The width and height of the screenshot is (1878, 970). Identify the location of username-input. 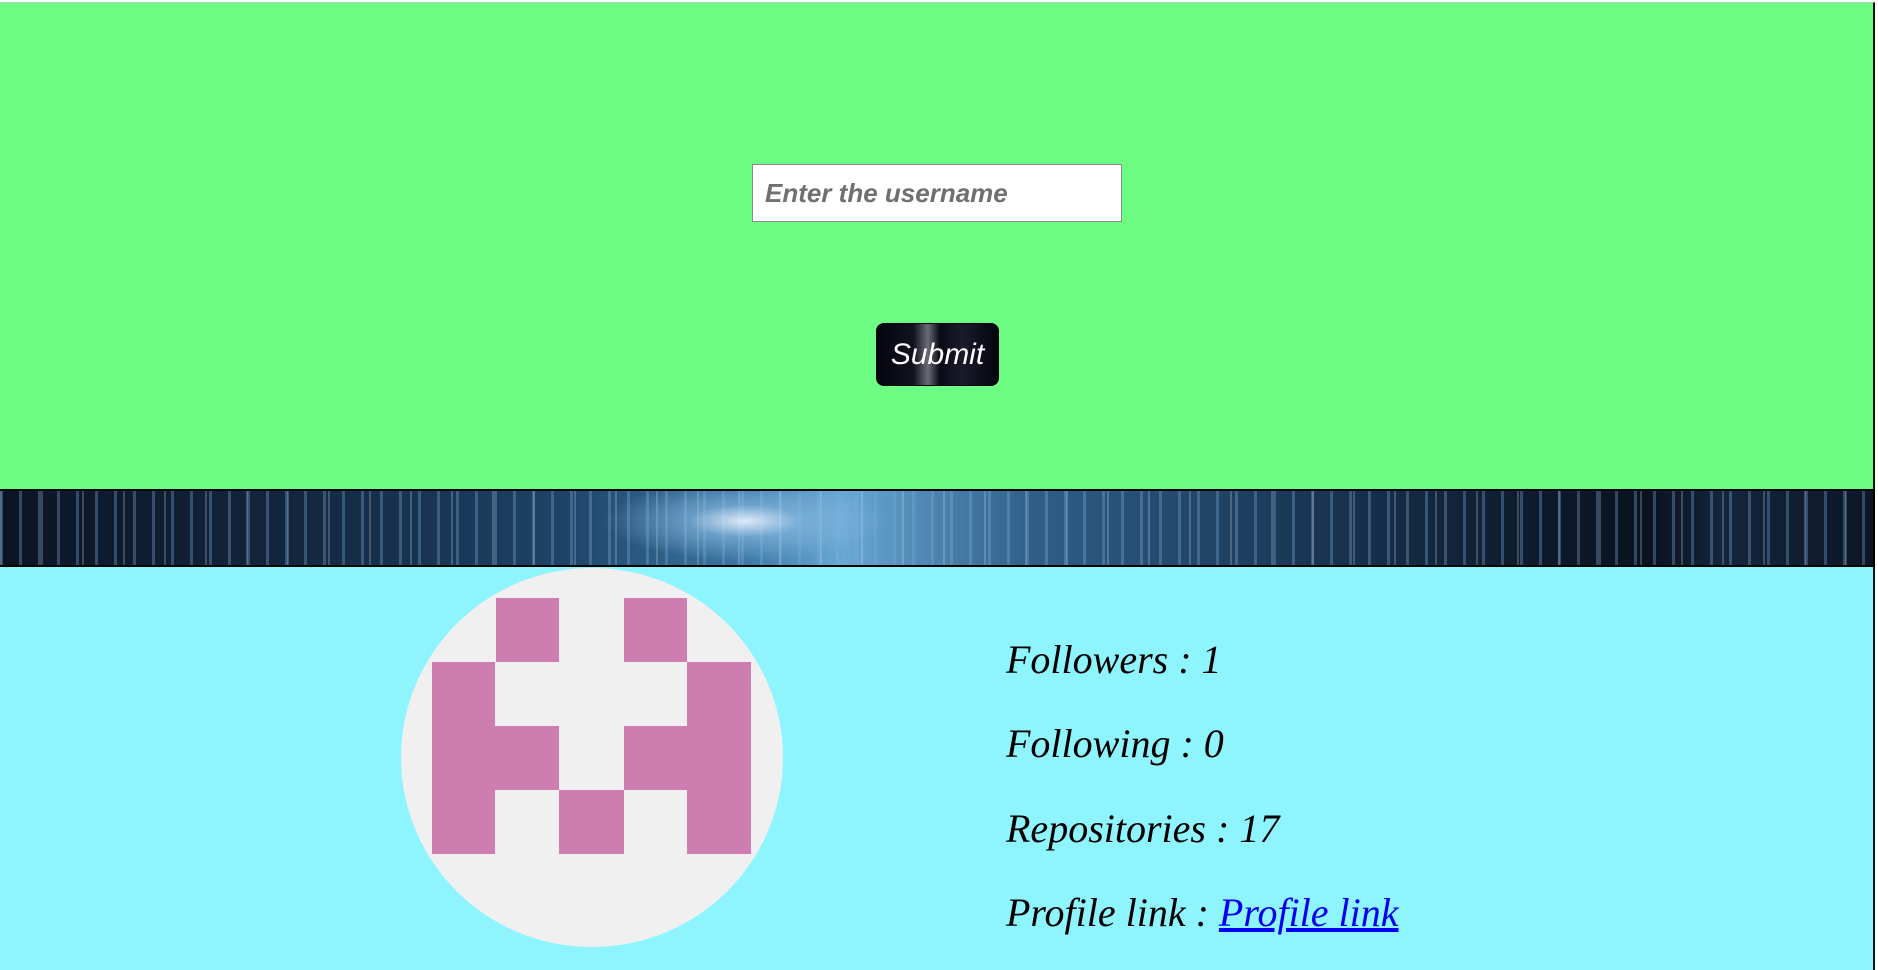
(937, 193).